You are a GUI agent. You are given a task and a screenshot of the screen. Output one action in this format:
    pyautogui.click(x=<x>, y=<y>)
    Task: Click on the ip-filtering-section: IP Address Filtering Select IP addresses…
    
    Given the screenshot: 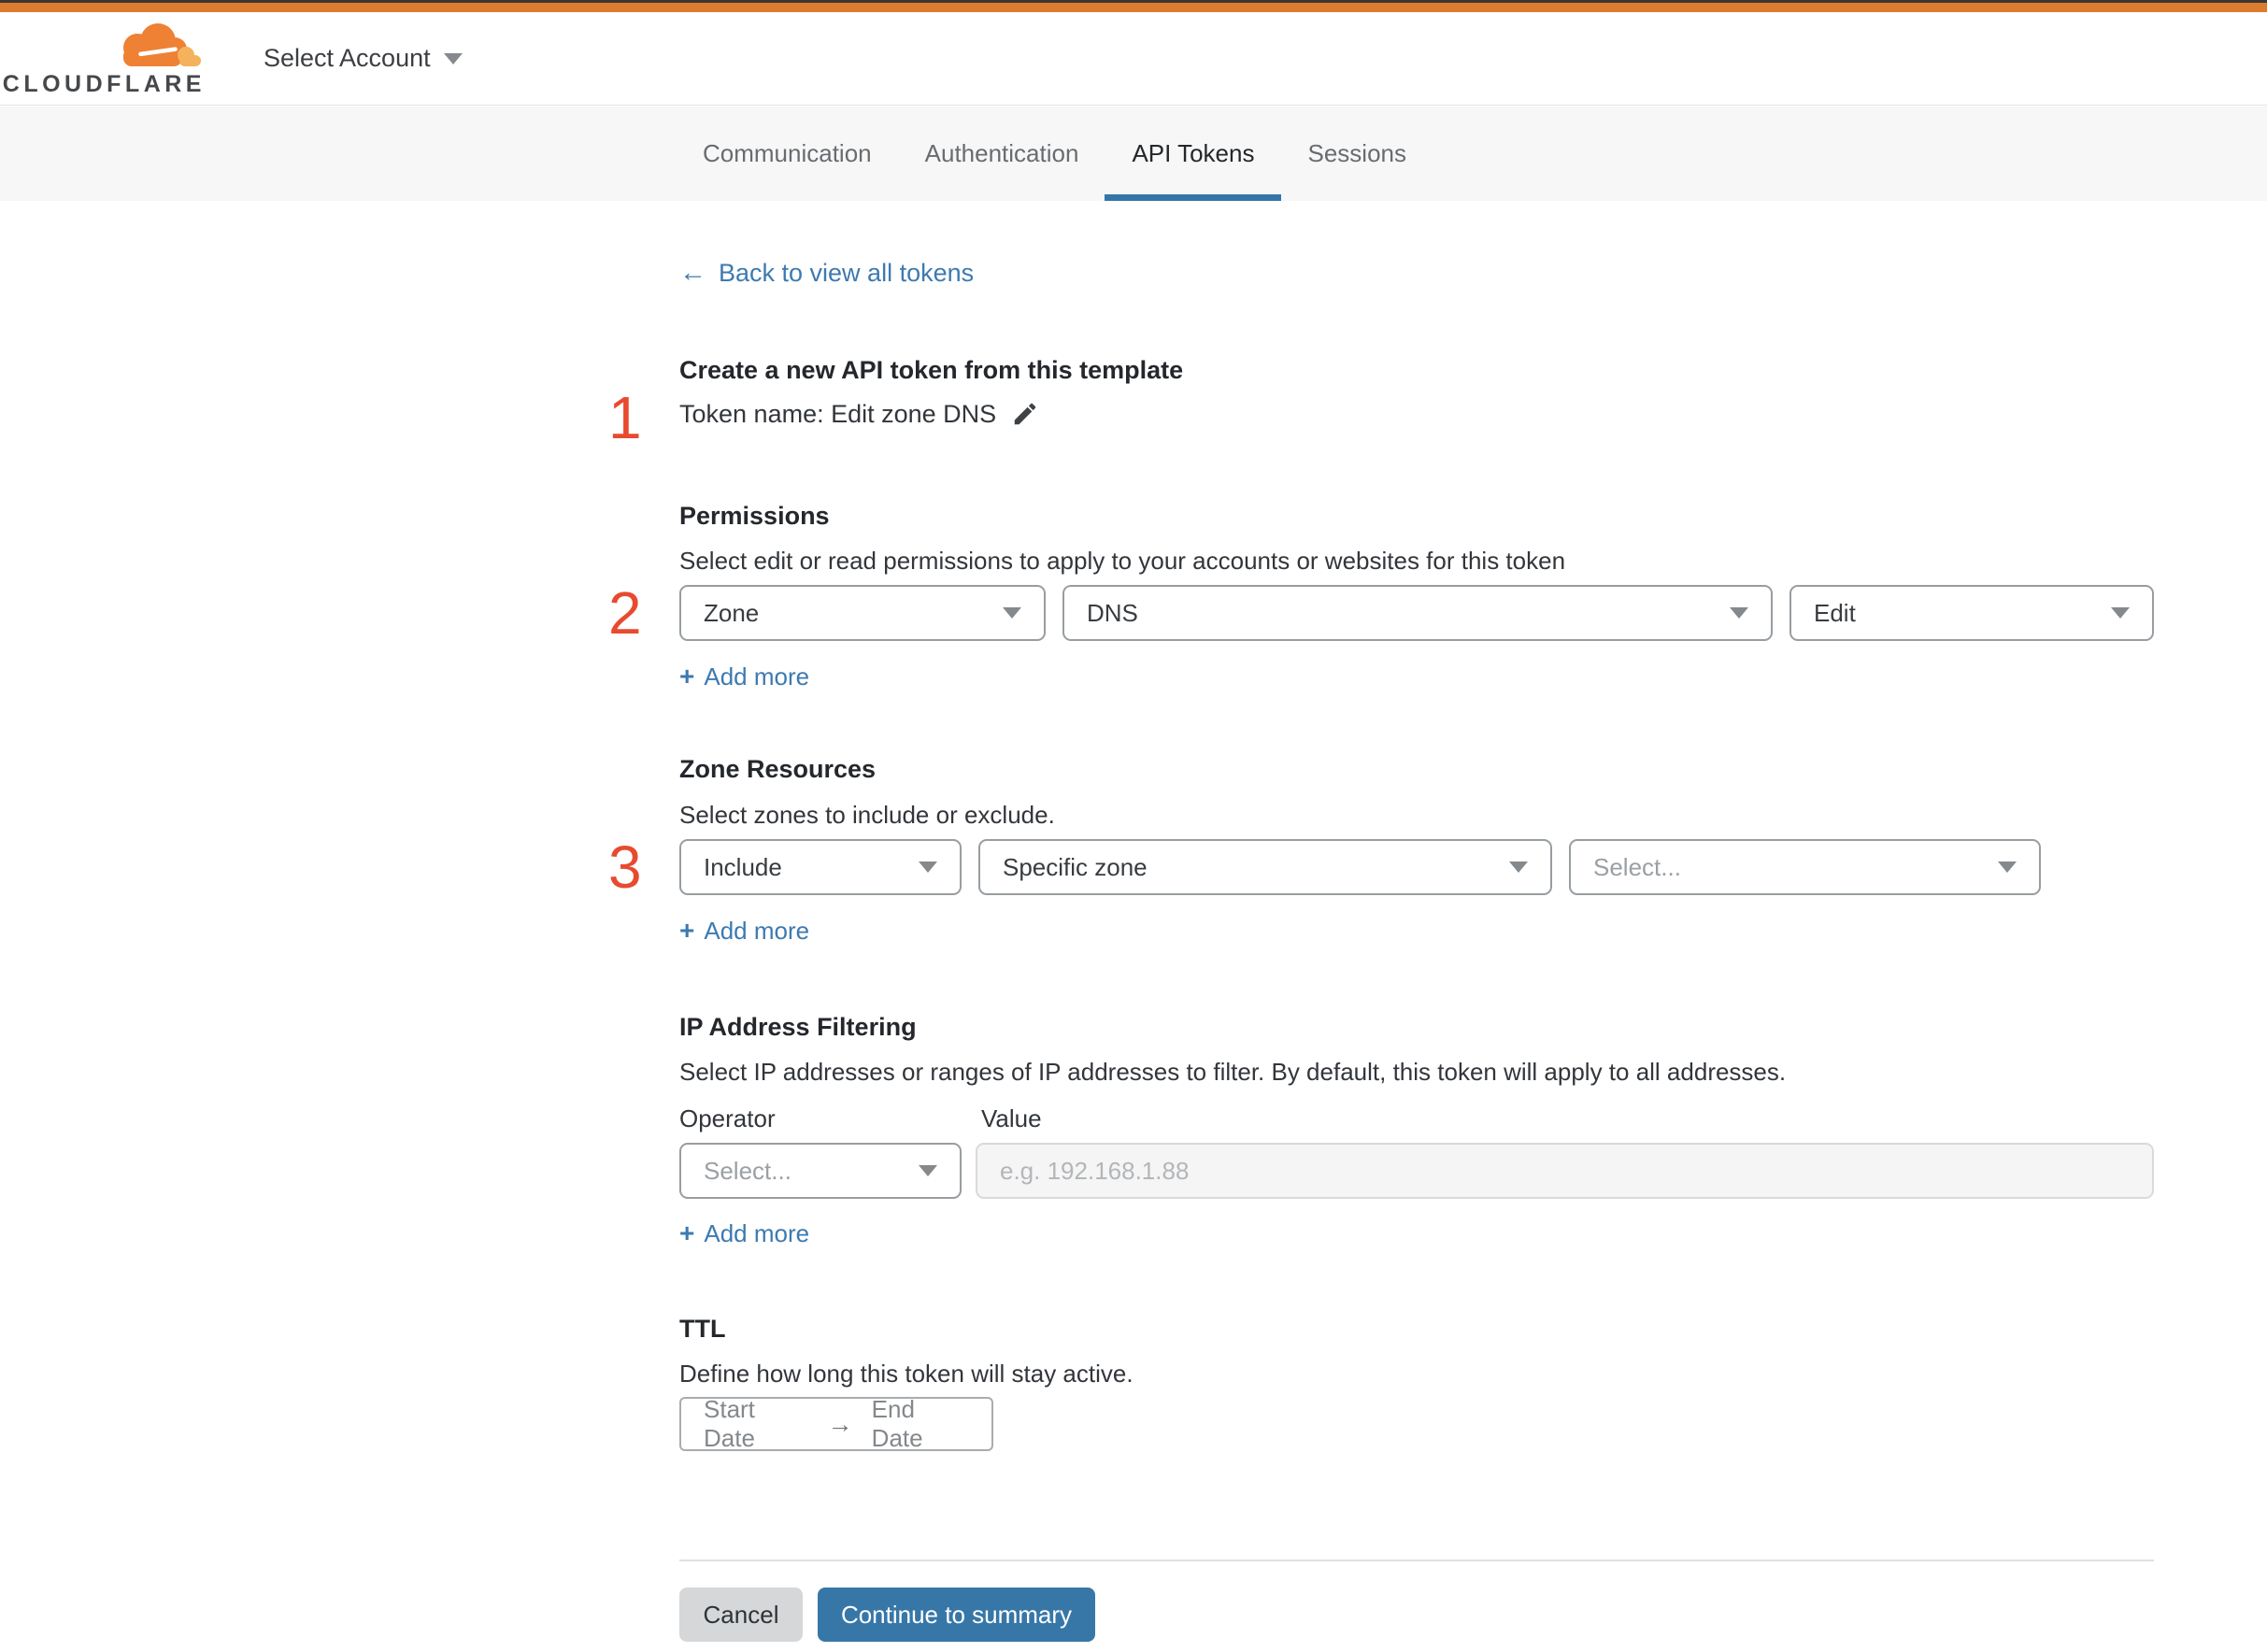 What is the action you would take?
    pyautogui.click(x=1416, y=1129)
    